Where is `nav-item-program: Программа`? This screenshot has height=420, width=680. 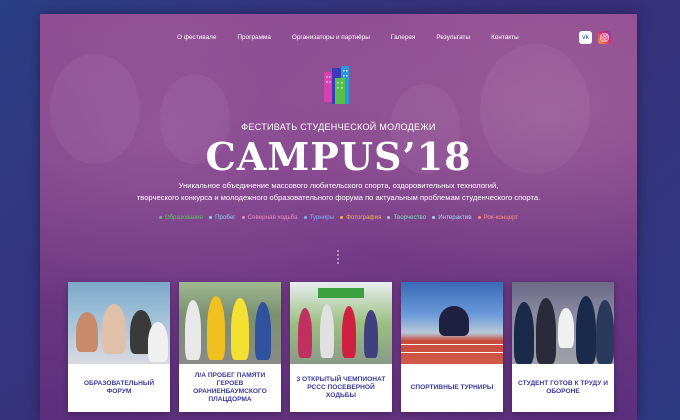
nav-item-program: Программа is located at coordinates (253, 37).